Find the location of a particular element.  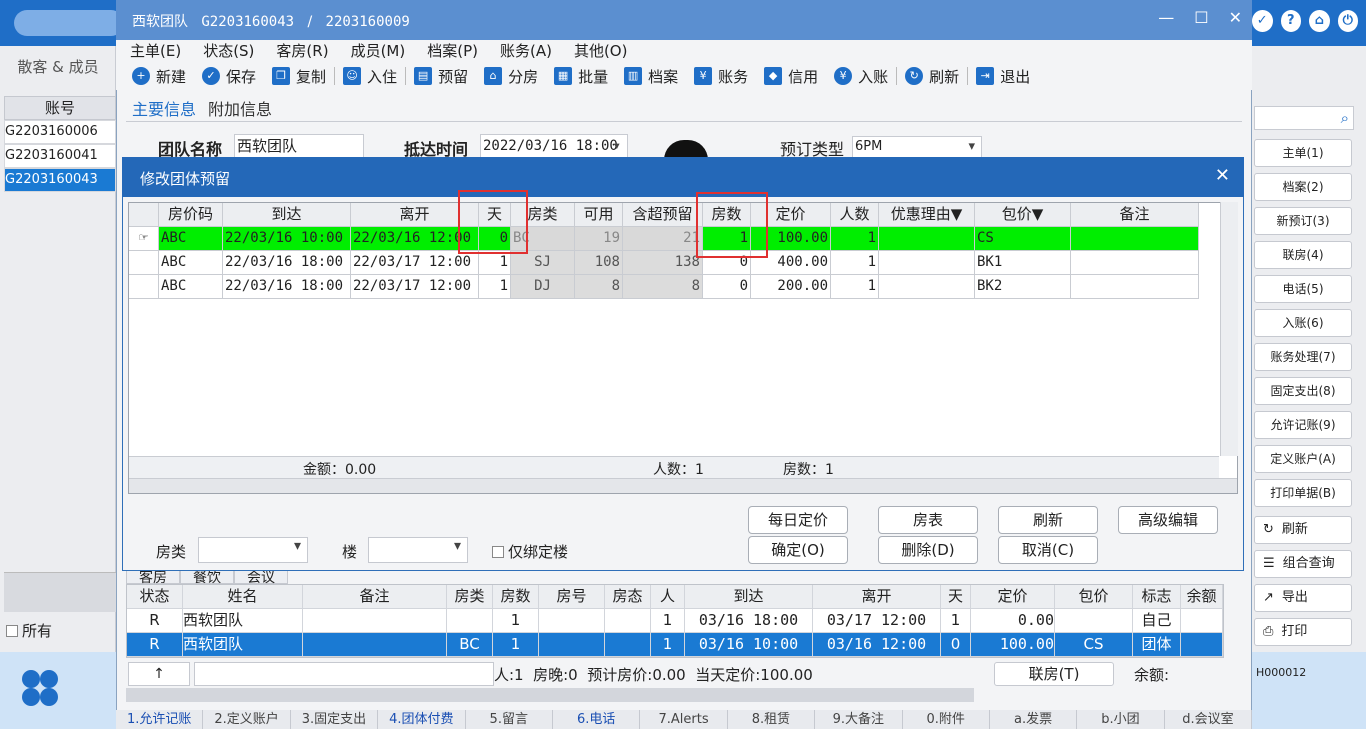

col-status: 状态 is located at coordinates (155, 597).